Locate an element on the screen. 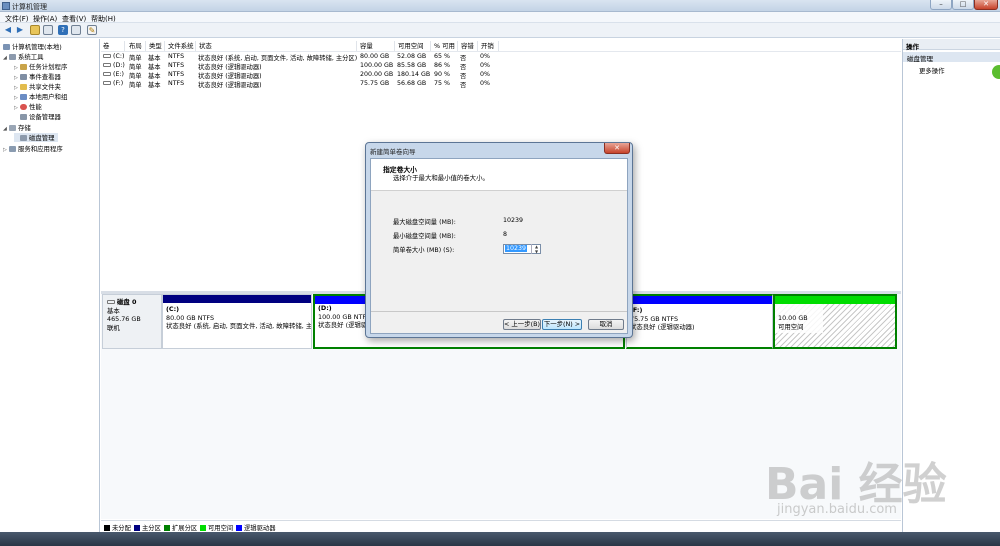  forward-icon: ▶ is located at coordinates (20, 30).